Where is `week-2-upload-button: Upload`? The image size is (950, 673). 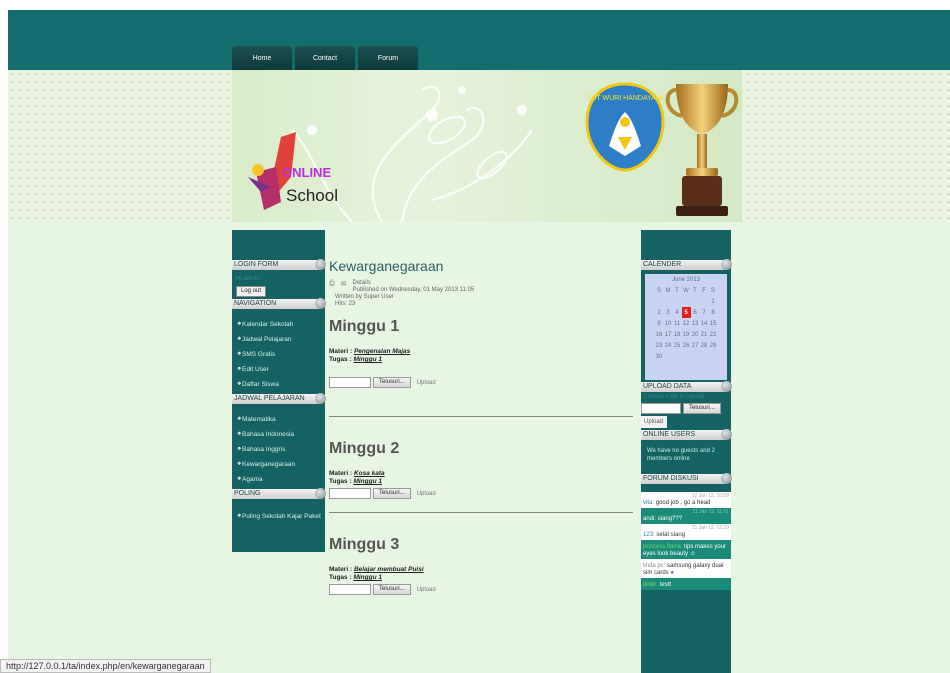
week-2-upload-button: Upload is located at coordinates (426, 494).